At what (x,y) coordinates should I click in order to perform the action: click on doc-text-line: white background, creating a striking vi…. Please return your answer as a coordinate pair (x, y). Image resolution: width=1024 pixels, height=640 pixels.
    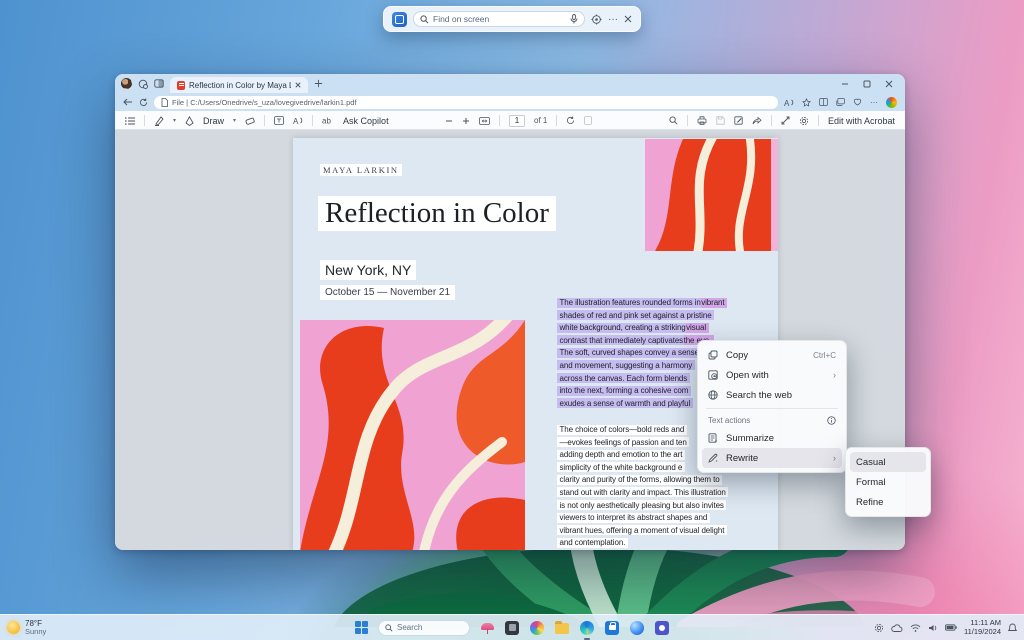
    Looking at the image, I should click on (657, 325).